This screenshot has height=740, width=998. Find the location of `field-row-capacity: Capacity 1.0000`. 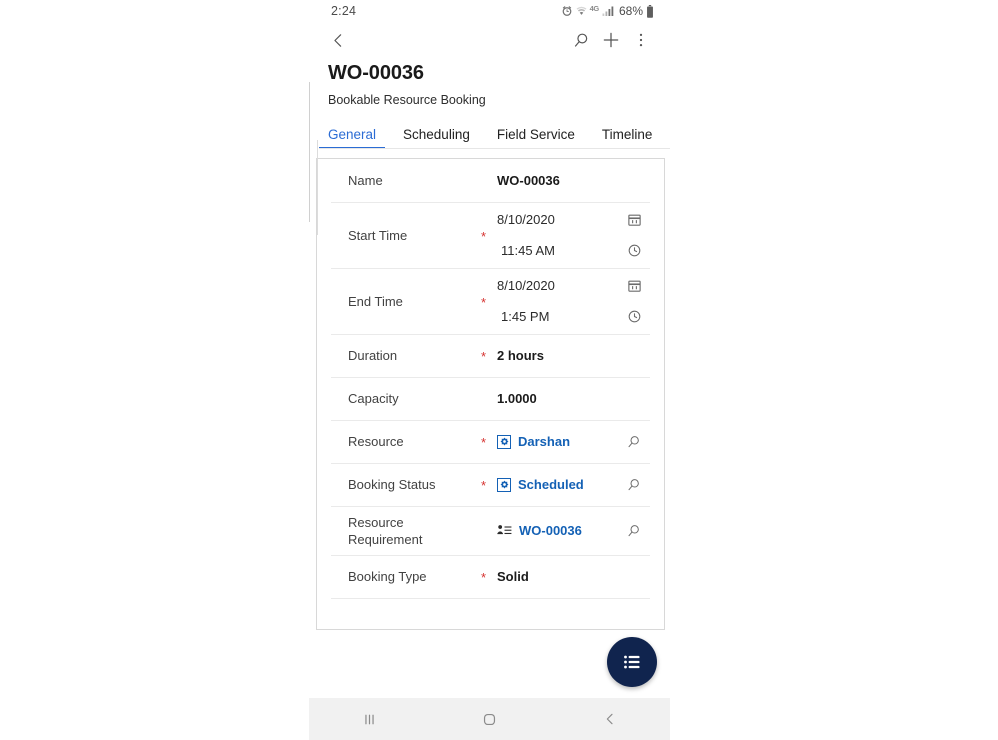

field-row-capacity: Capacity 1.0000 is located at coordinates (490, 398).